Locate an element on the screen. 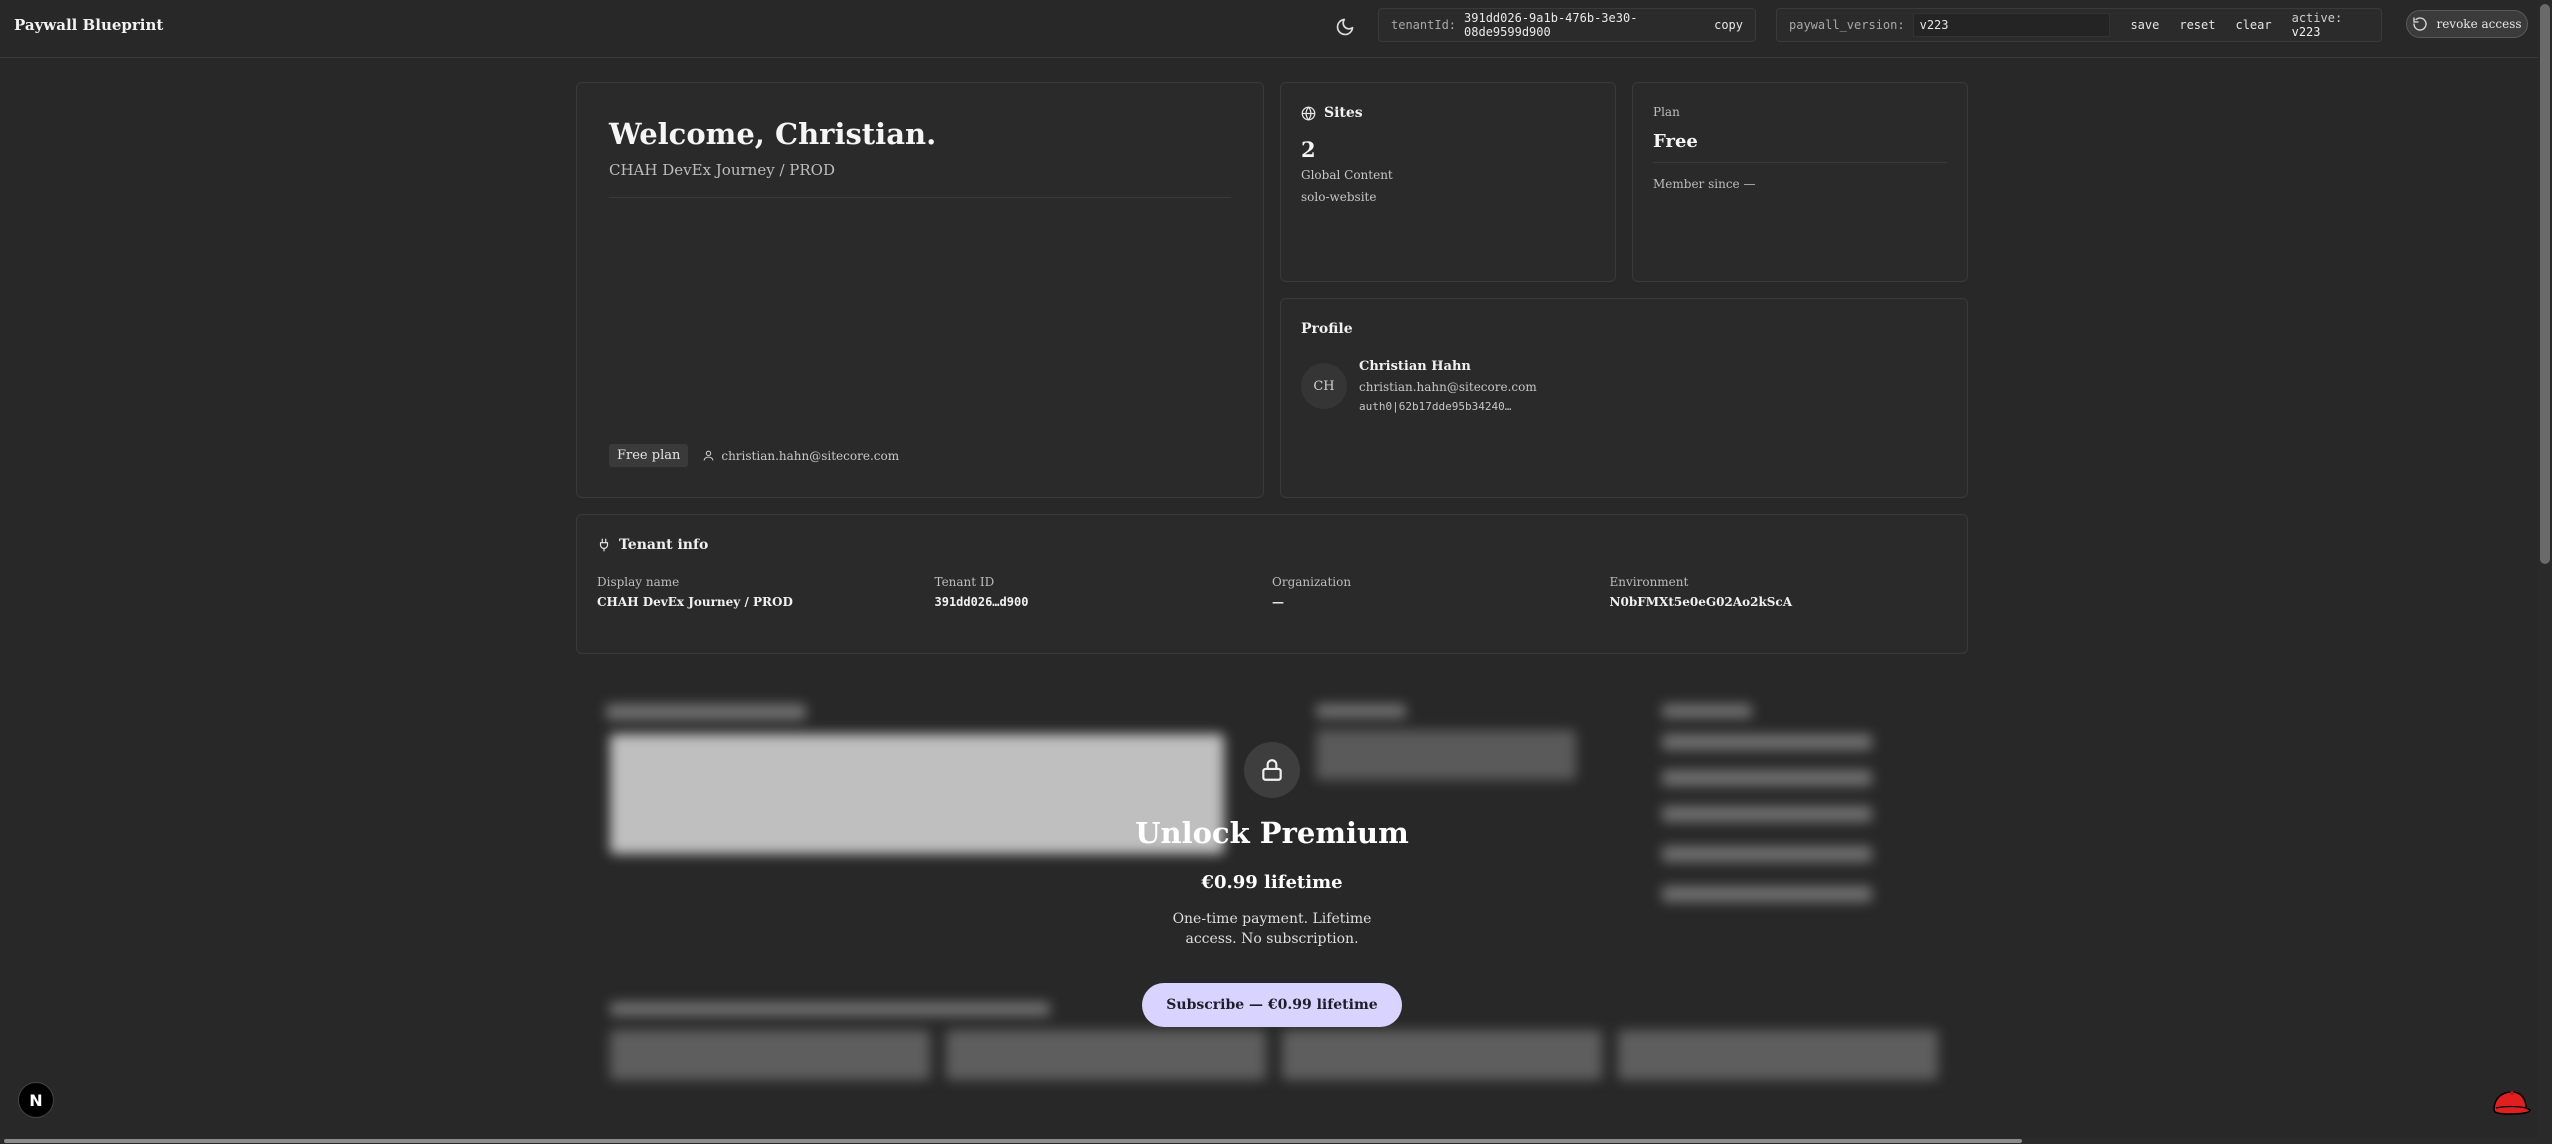 The height and width of the screenshot is (1144, 2552). tenant-field-environment: Environment N0bFMXt5e0eG02Ao2kScA is located at coordinates (1779, 592).